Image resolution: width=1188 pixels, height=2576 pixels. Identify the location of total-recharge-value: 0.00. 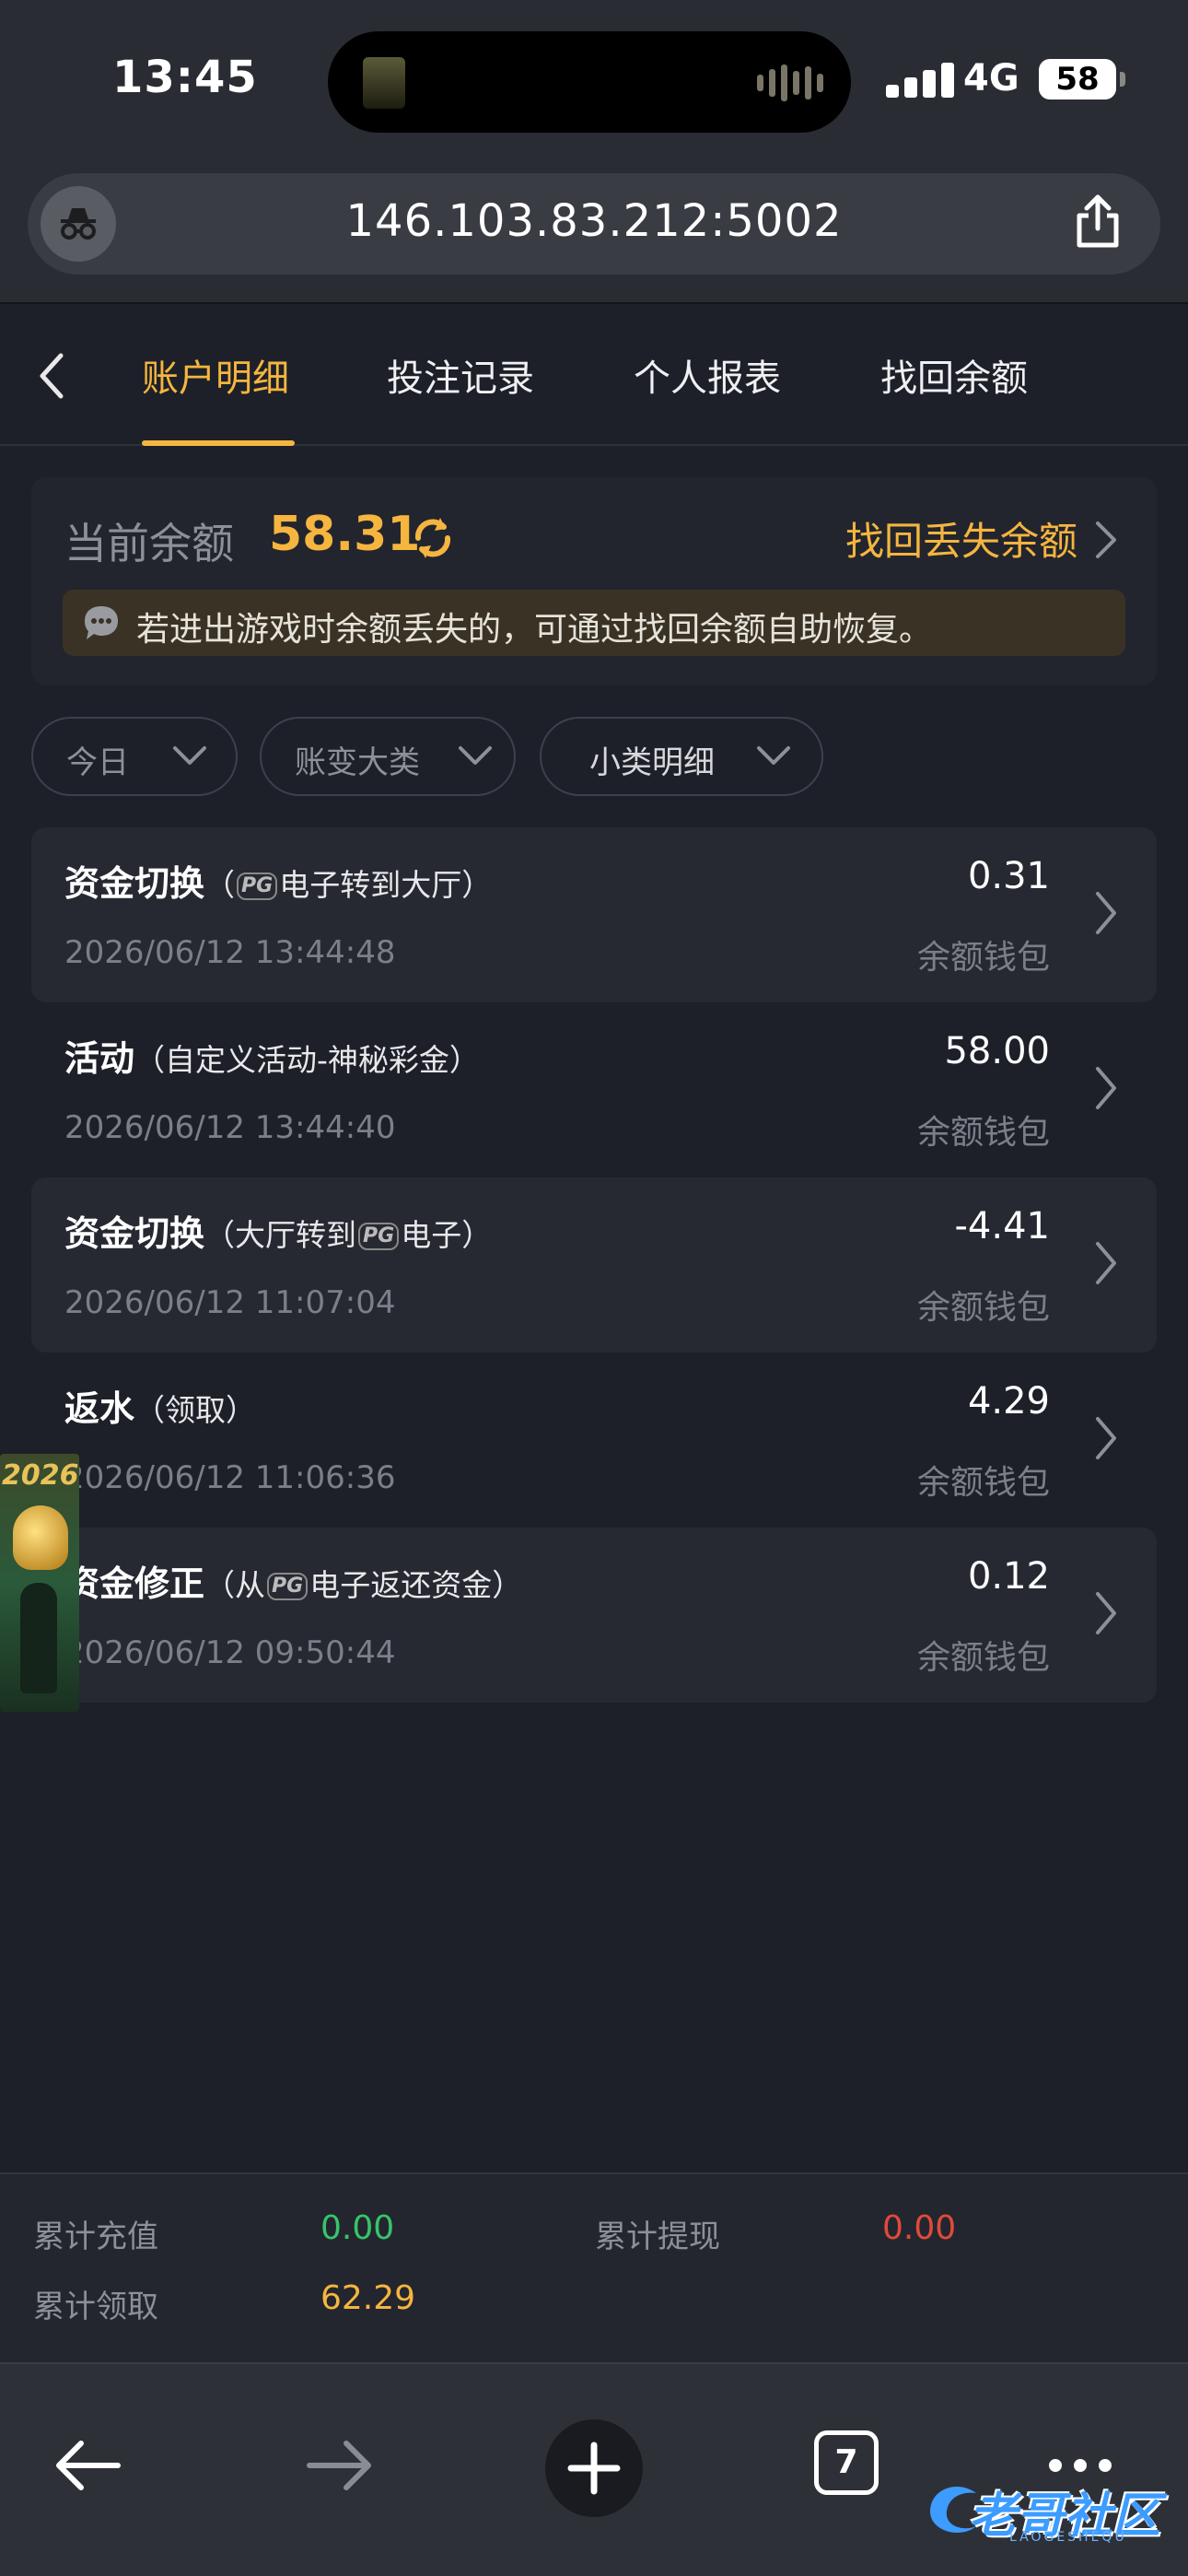
(357, 2228).